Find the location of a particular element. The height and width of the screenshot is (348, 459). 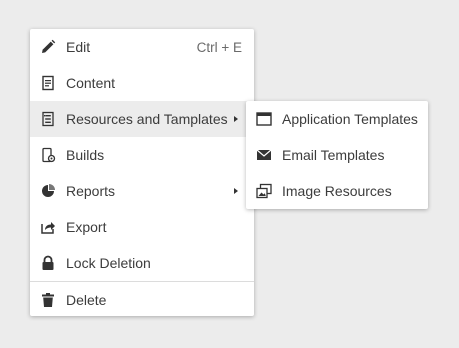

pencil-icon is located at coordinates (48, 47).